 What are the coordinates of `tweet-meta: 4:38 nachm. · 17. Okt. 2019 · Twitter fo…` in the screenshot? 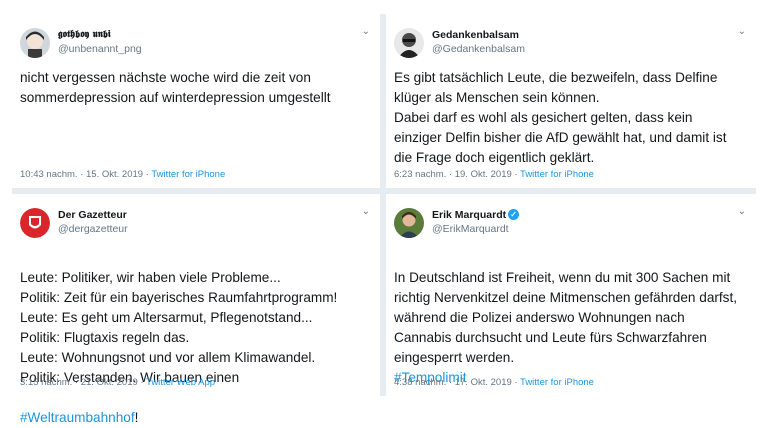 It's located at (494, 382).